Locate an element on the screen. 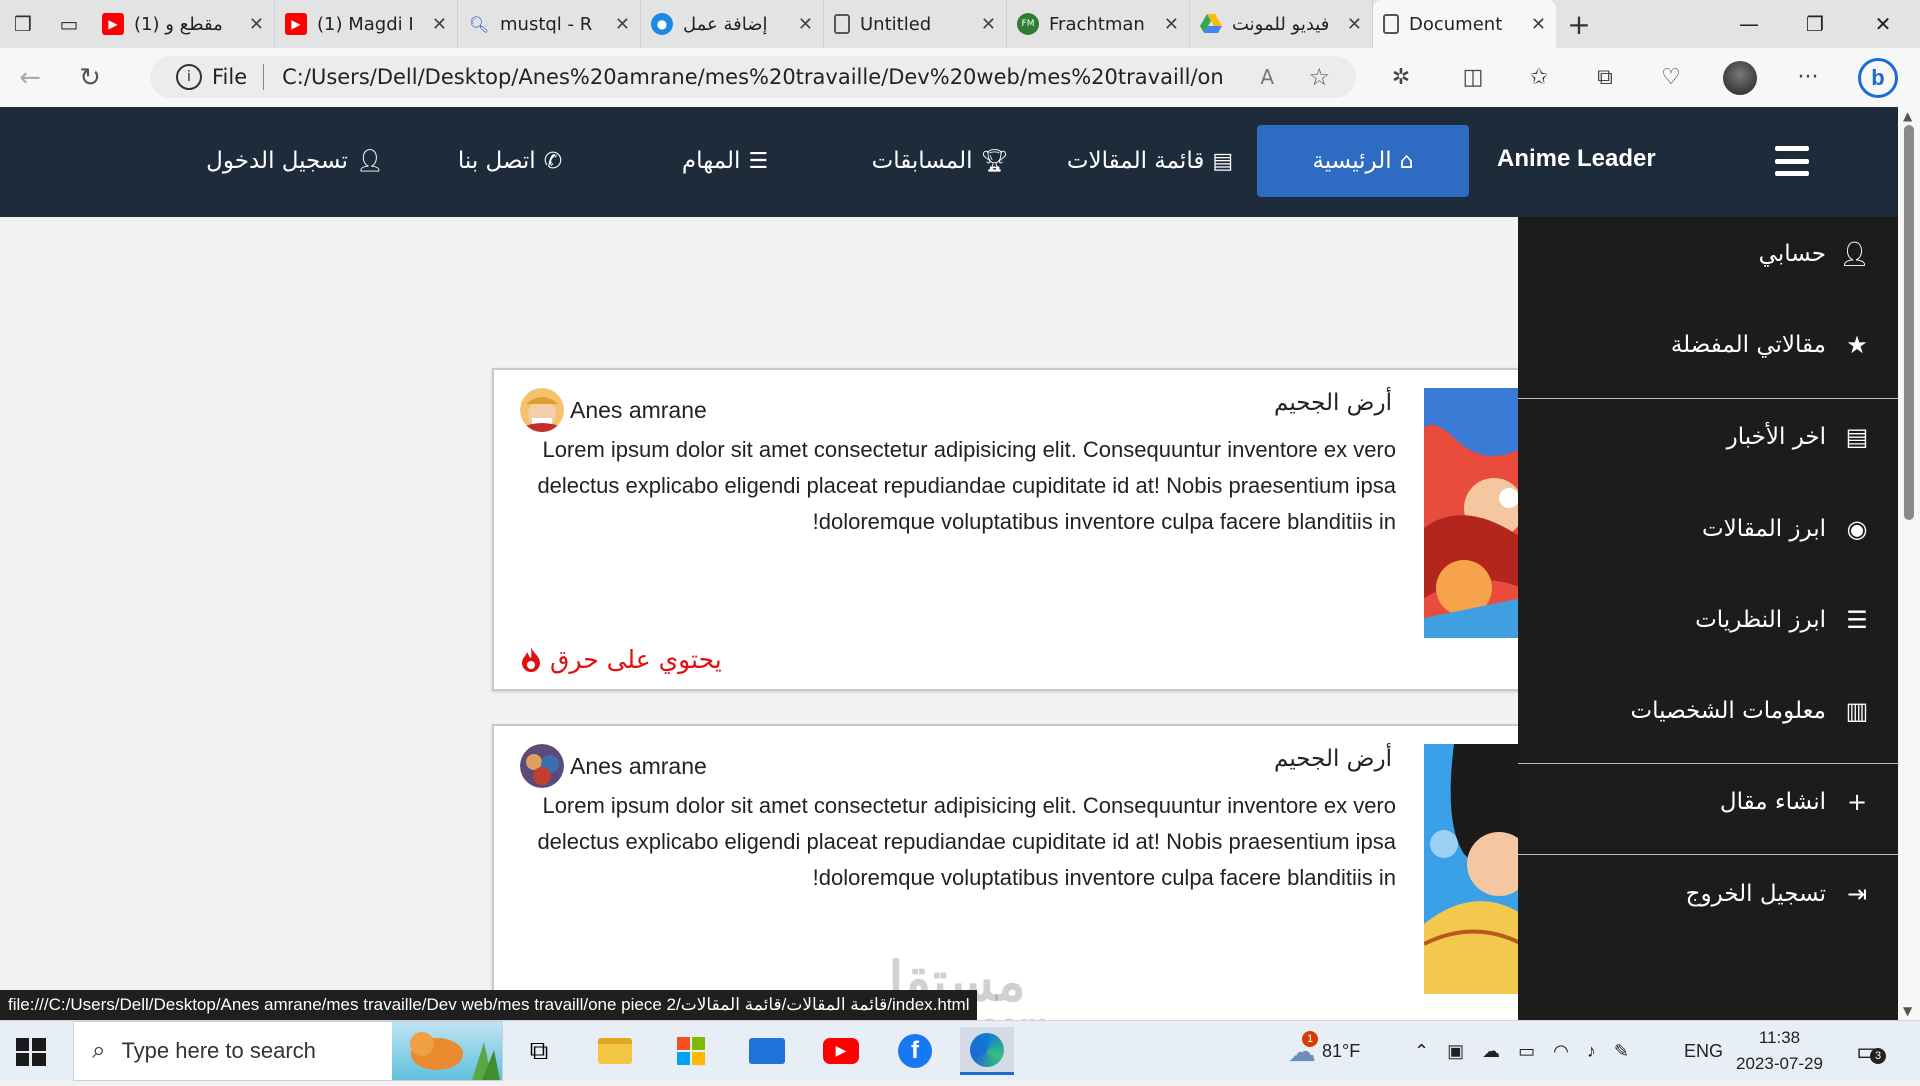  bing-icon: b is located at coordinates (1878, 77).